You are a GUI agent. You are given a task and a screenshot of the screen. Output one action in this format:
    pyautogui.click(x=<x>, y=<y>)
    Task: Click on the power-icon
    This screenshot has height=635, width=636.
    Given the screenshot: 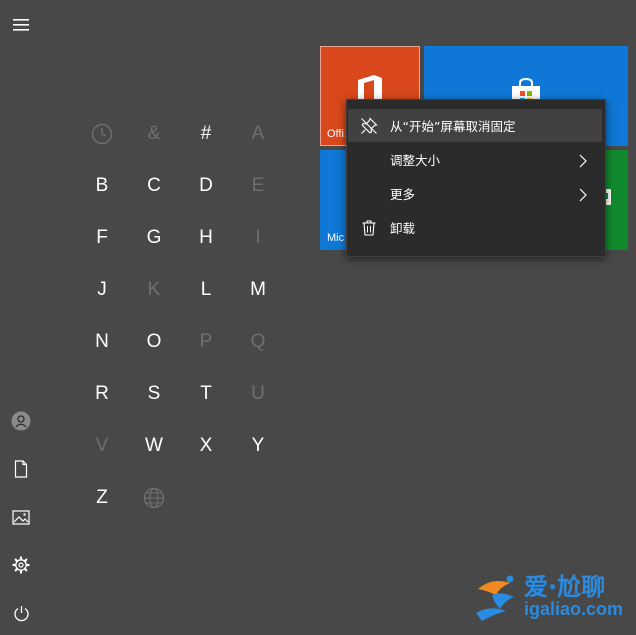 What is the action you would take?
    pyautogui.click(x=21, y=613)
    